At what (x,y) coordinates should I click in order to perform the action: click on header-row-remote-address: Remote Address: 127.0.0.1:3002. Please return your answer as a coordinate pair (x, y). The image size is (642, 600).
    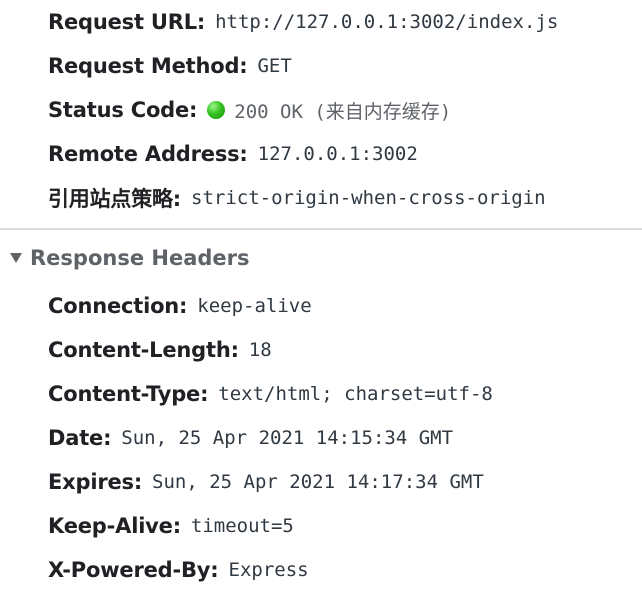
    Looking at the image, I should click on (233, 154).